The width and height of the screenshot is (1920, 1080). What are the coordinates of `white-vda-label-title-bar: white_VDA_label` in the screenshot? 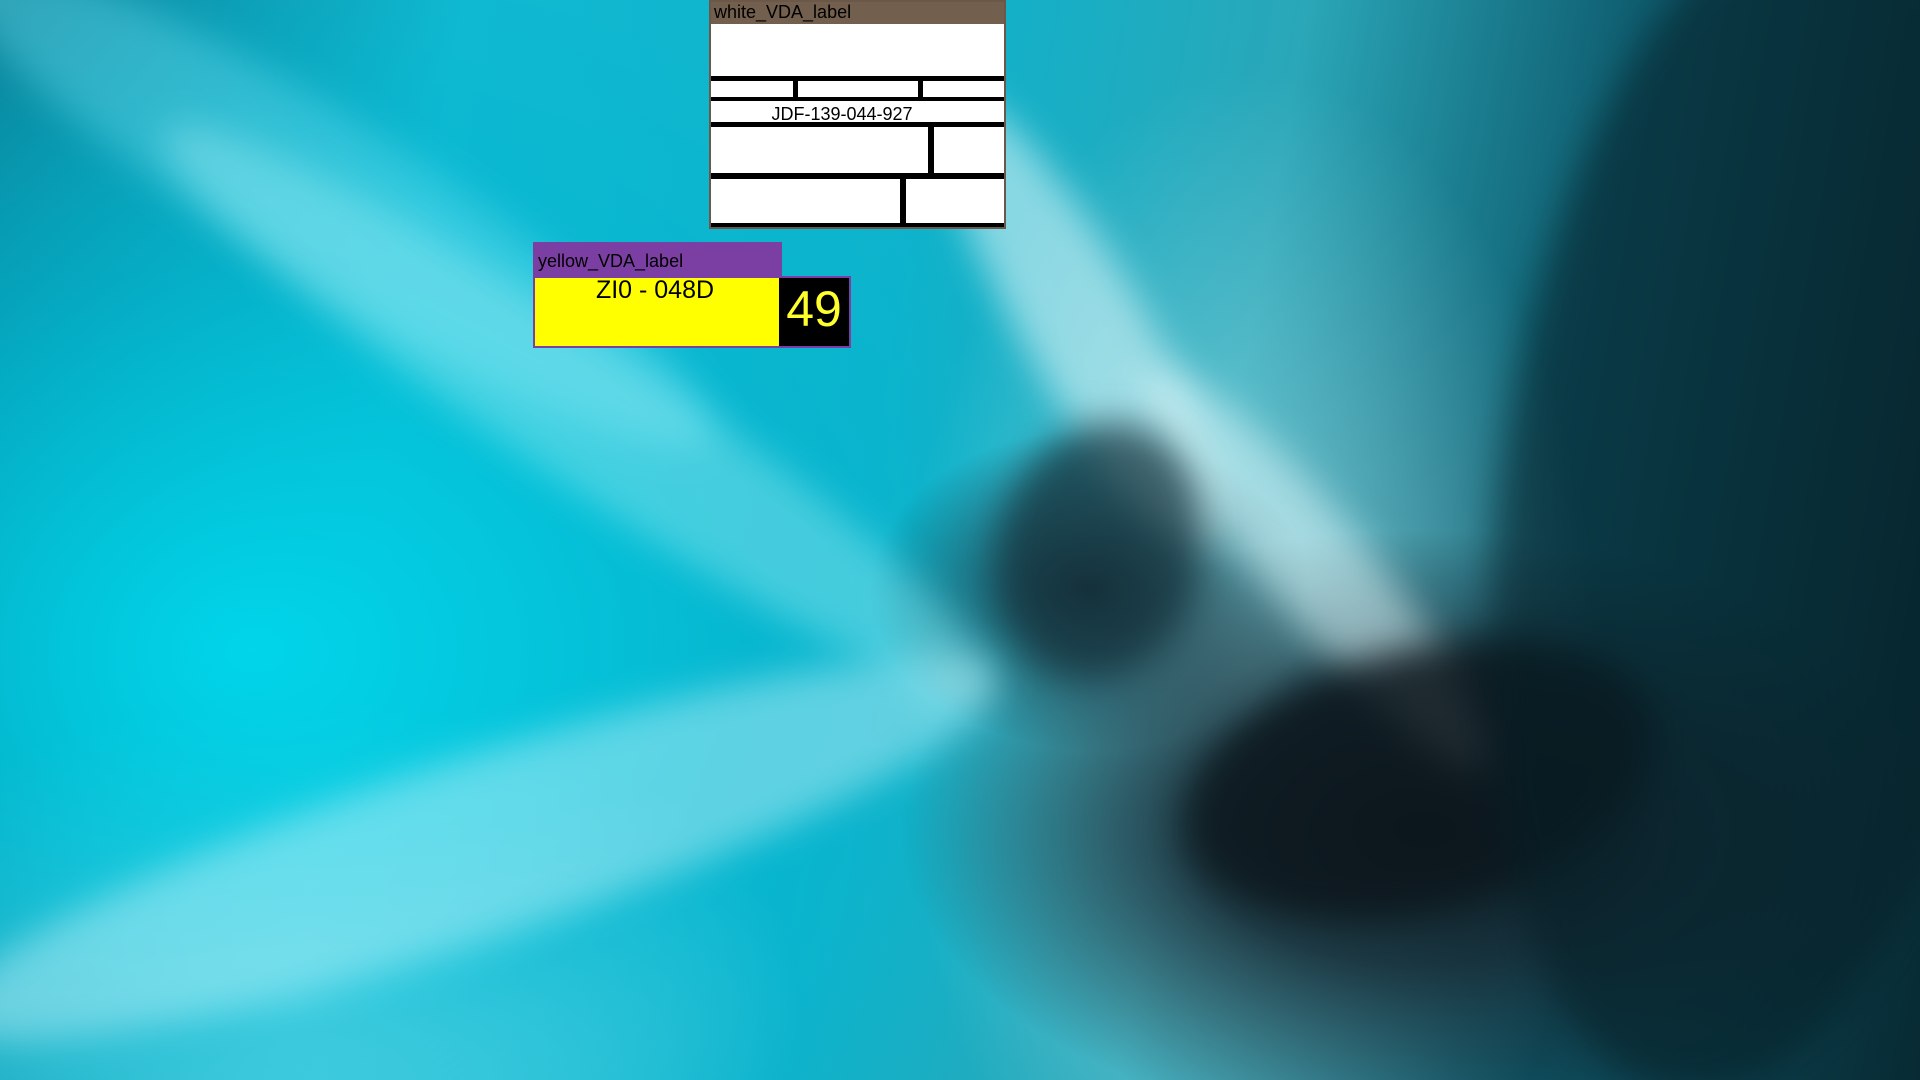 It's located at (857, 13).